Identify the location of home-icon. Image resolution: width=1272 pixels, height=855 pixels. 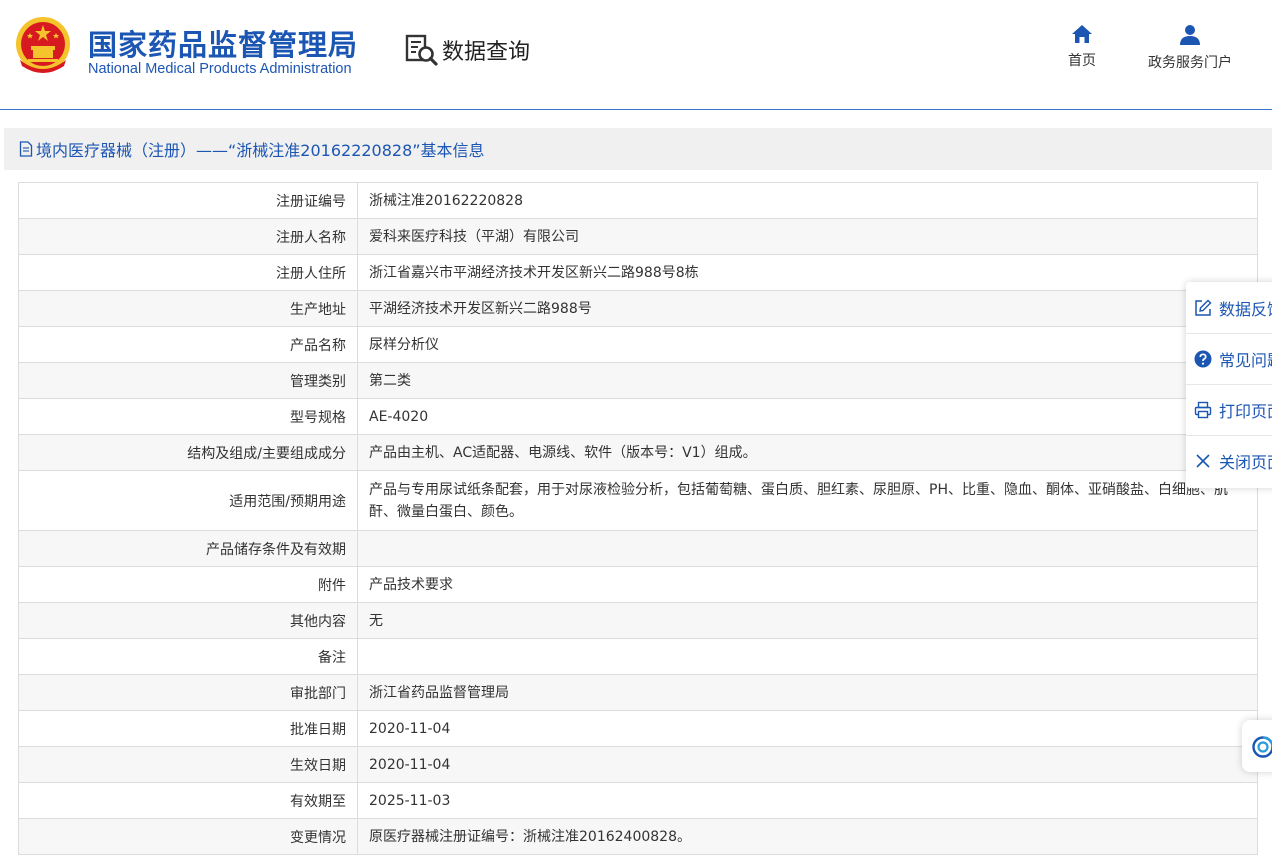
(1082, 34).